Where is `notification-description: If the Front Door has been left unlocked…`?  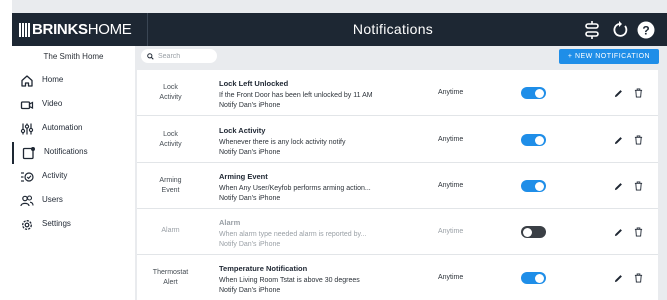 notification-description: If the Front Door has been left unlocked… is located at coordinates (296, 100).